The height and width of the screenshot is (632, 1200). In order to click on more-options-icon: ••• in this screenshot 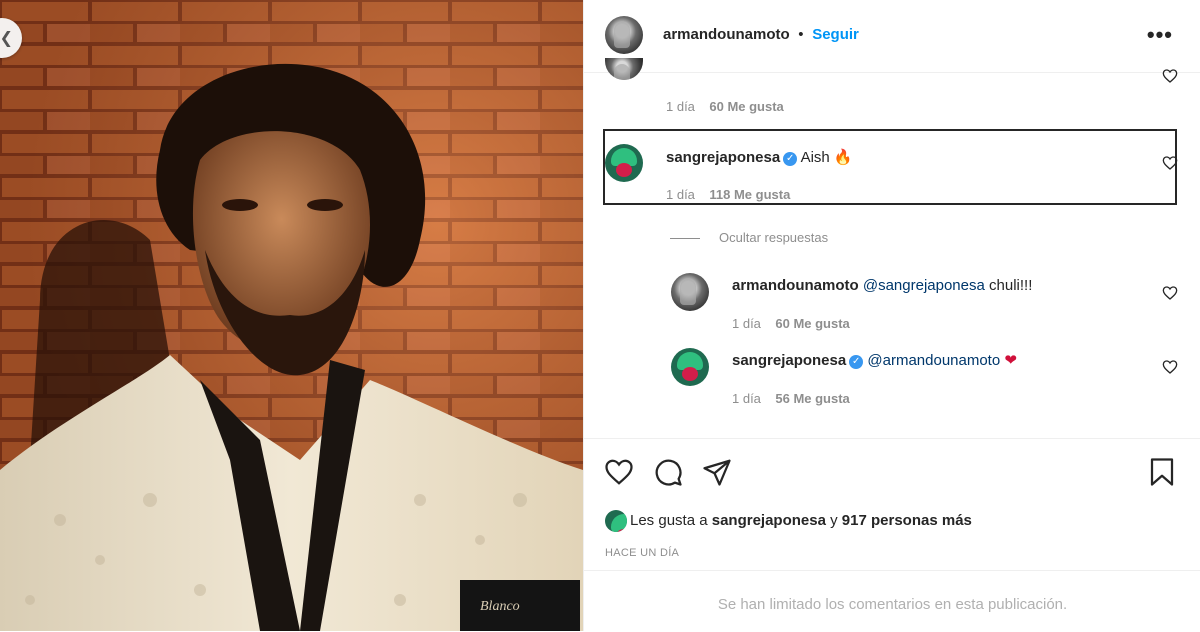, I will do `click(1160, 35)`.